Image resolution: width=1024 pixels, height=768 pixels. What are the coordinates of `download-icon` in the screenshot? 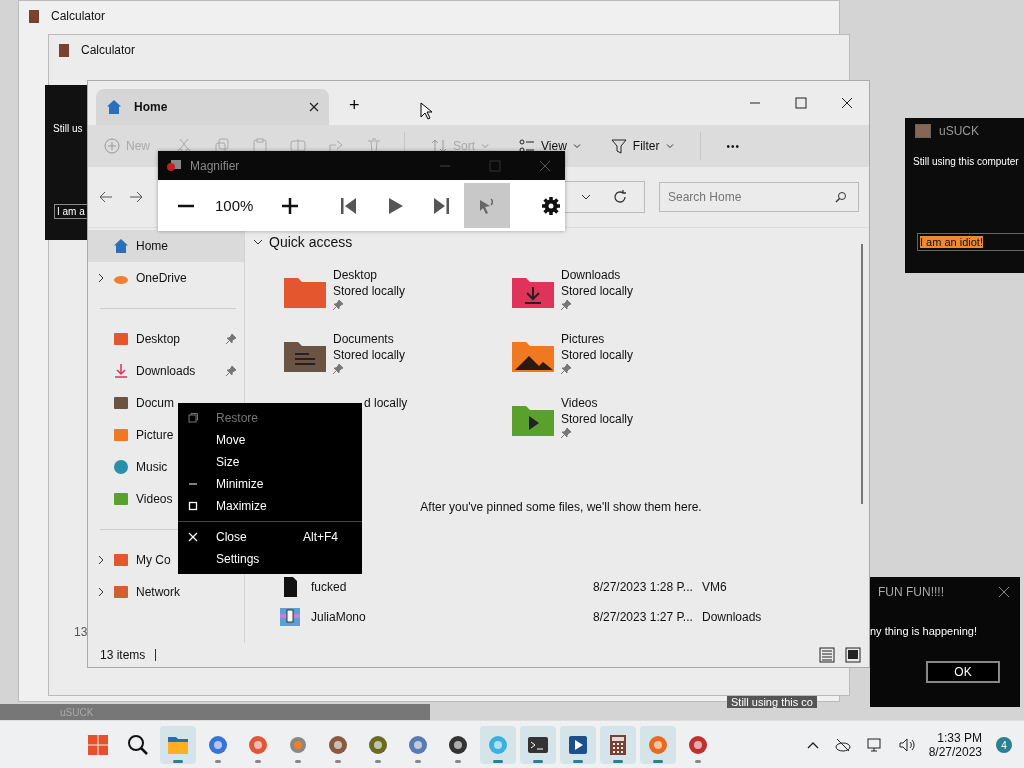 It's located at (121, 371).